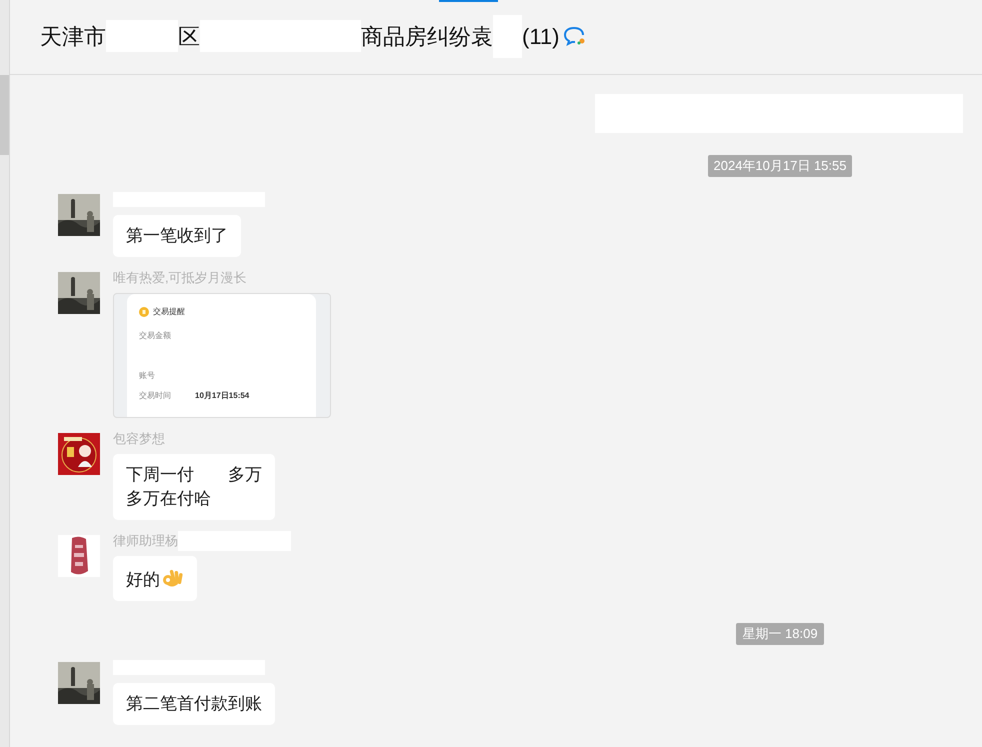 The height and width of the screenshot is (747, 982). Describe the element at coordinates (155, 396) in the screenshot. I see `receipt-label: 交易时间` at that location.